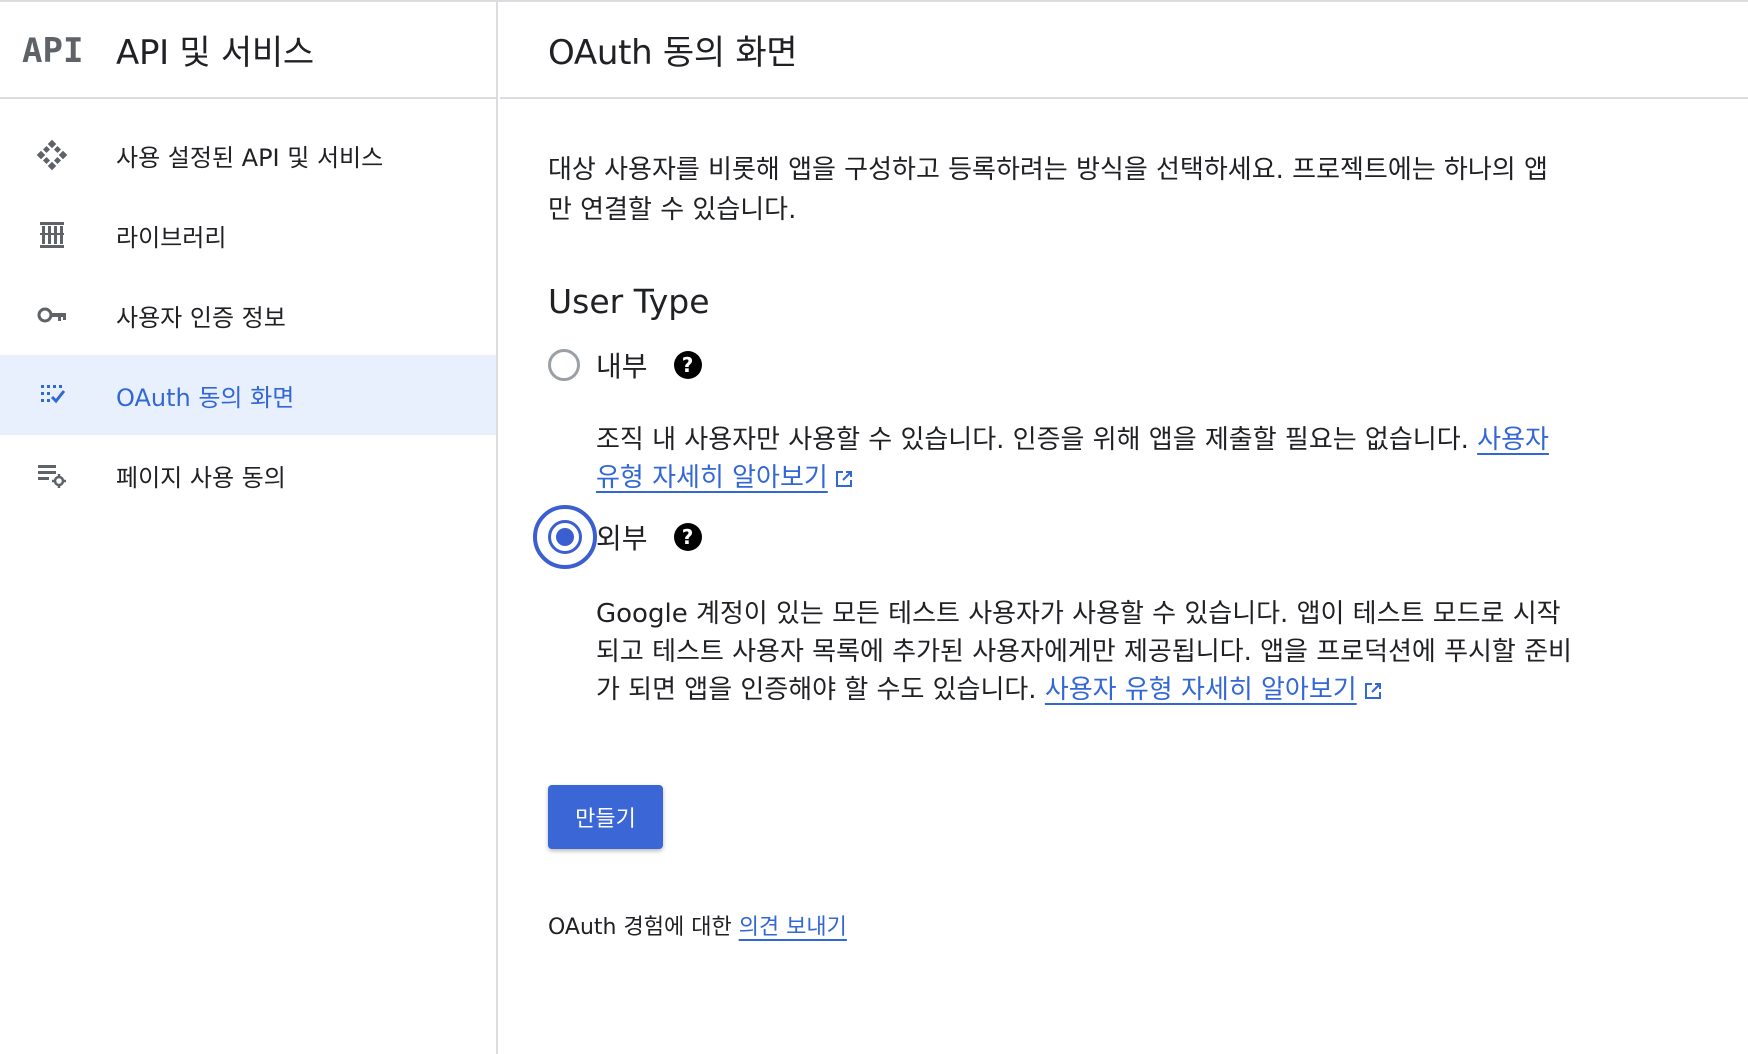 Image resolution: width=1748 pixels, height=1054 pixels. Describe the element at coordinates (1064, 925) in the screenshot. I see `feedback-line: OAuth 경험에 대한 의견 보내기` at that location.